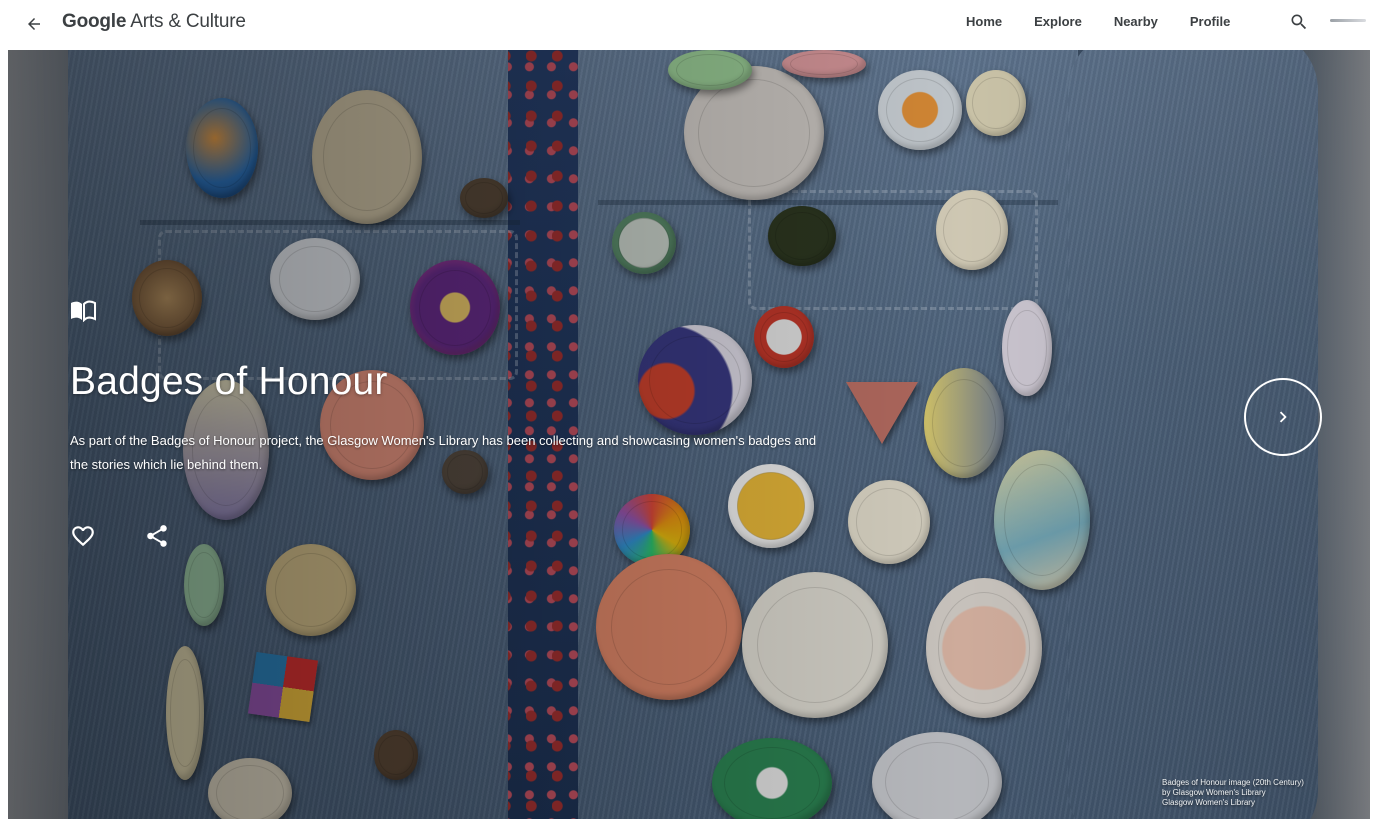  What do you see at coordinates (1348, 21) in the screenshot?
I see `account-avatar` at bounding box center [1348, 21].